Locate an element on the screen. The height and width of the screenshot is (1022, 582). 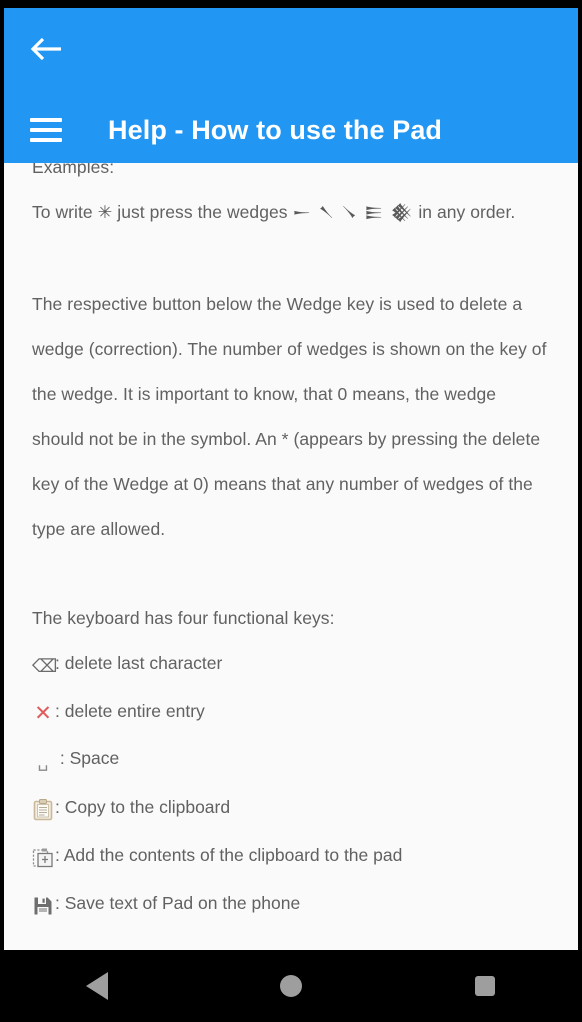
paste-icon is located at coordinates (43, 858).